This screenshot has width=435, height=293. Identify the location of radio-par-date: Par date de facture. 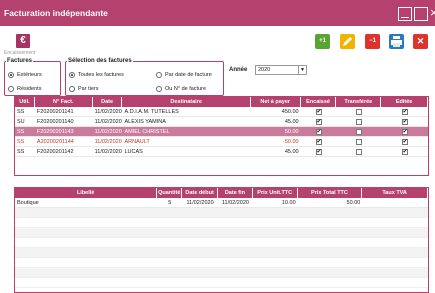
(184, 75).